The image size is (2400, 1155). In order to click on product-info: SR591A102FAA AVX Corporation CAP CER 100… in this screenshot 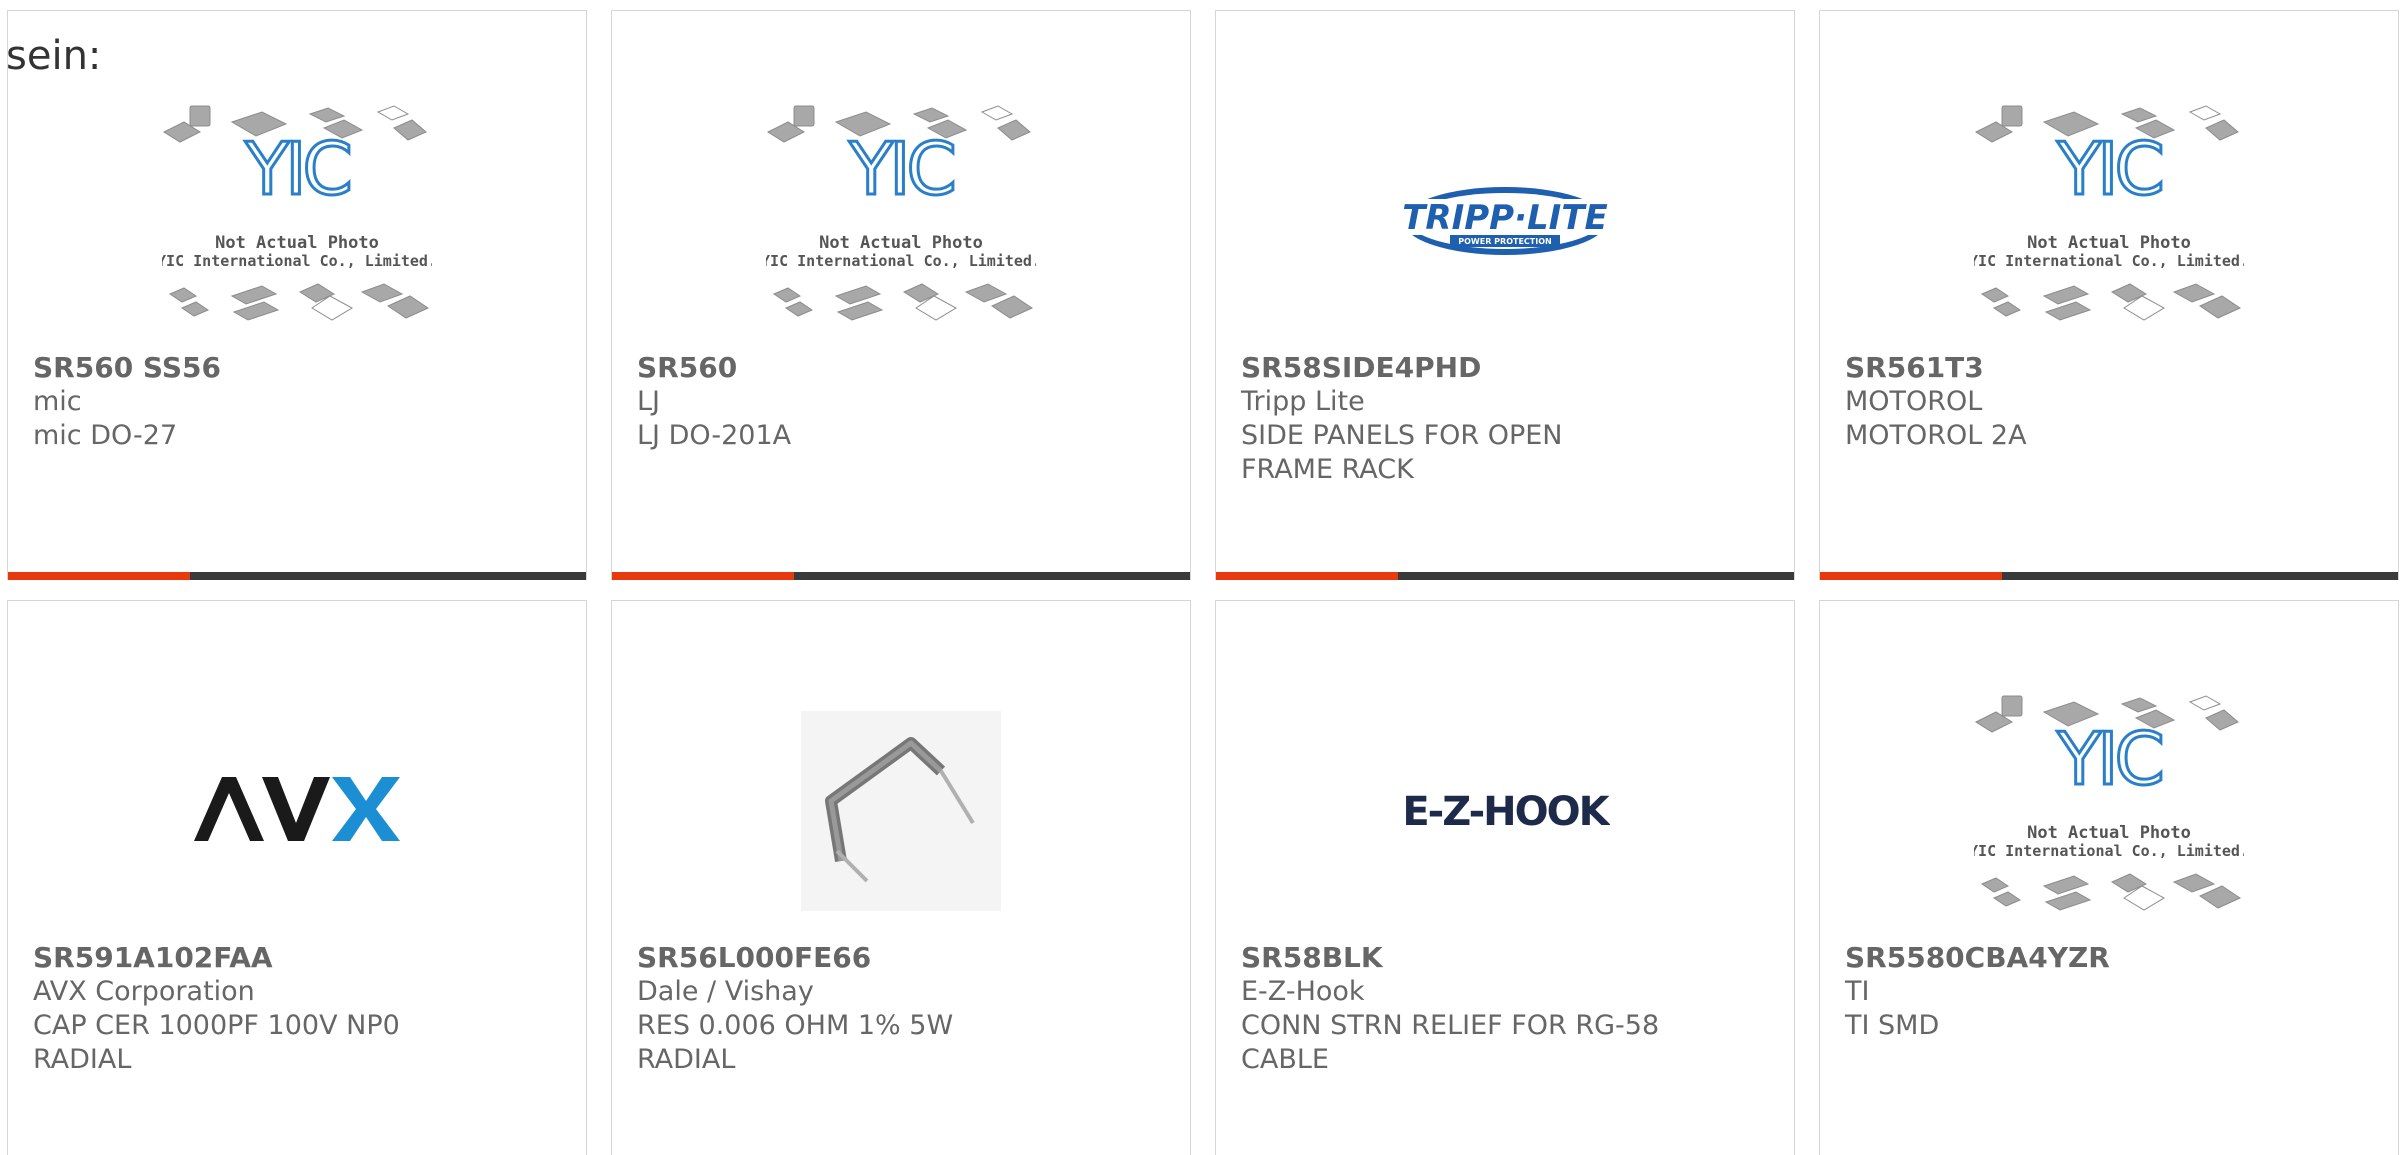, I will do `click(297, 1009)`.